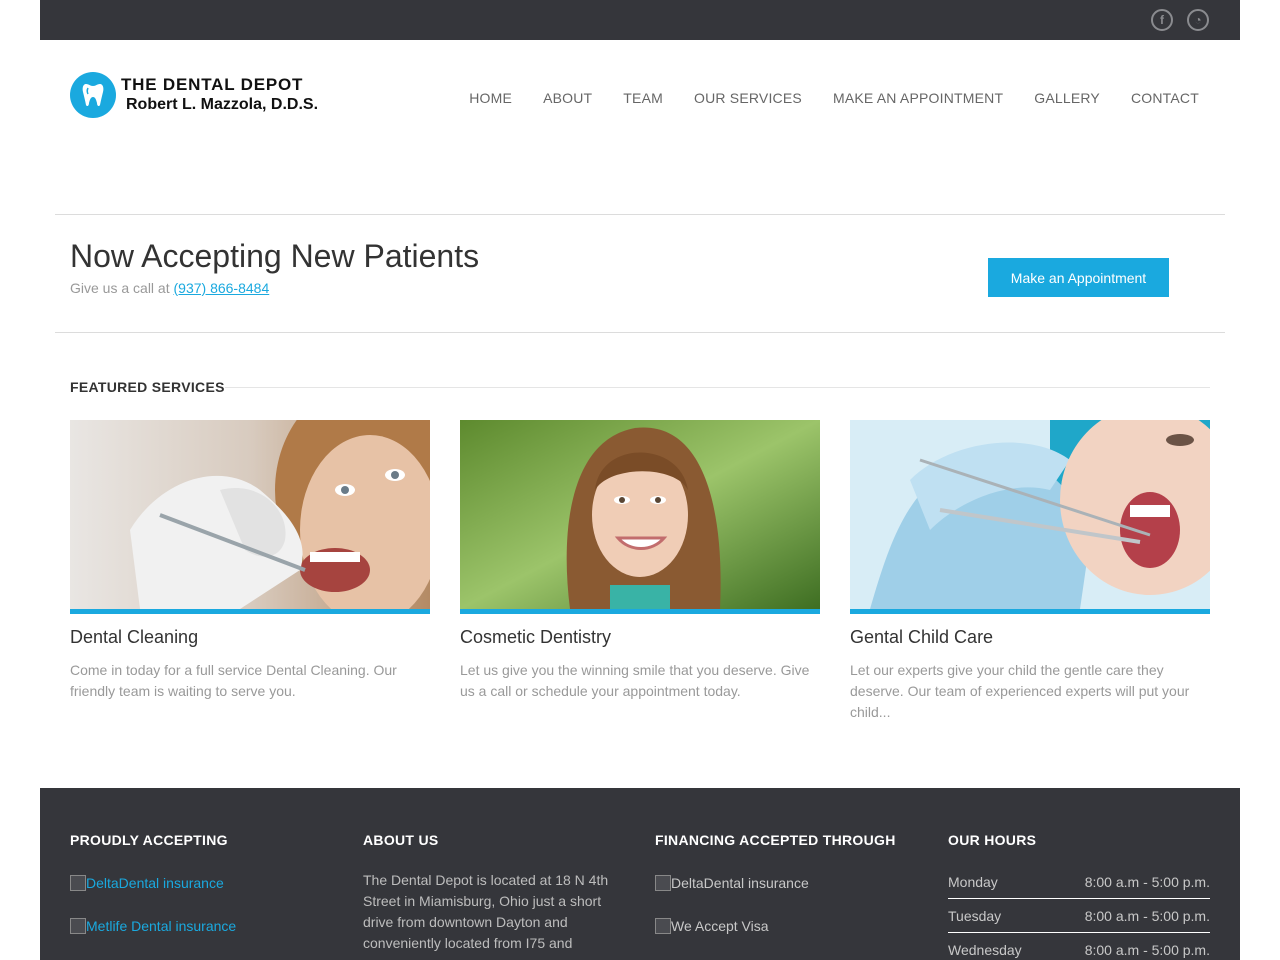 Image resolution: width=1280 pixels, height=960 pixels. I want to click on deltadental-financing-image: DeltaDental insurance, so click(775, 883).